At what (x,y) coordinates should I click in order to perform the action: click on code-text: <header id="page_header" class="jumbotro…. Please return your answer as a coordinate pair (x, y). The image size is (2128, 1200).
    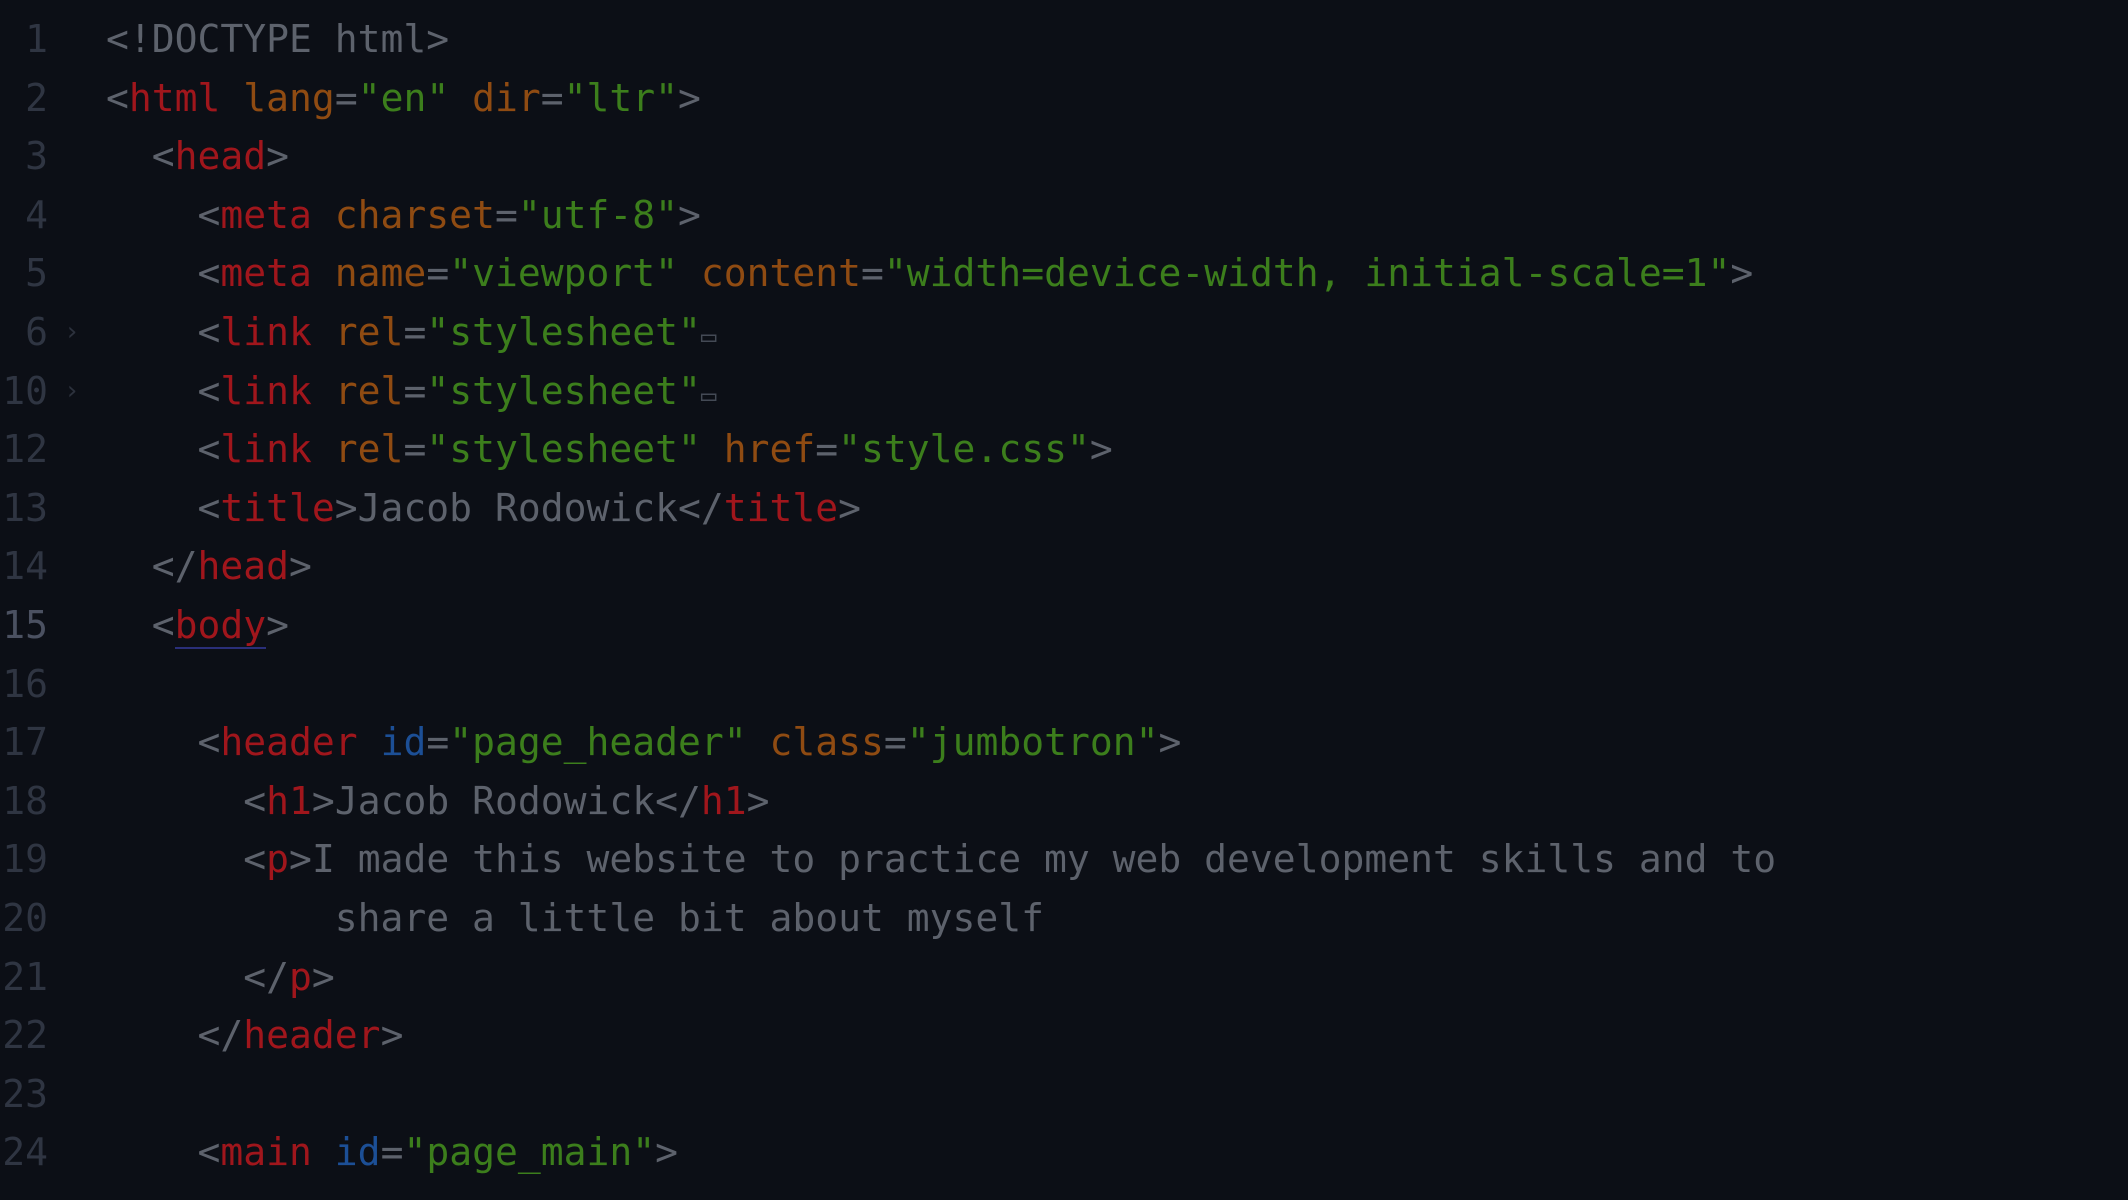
    Looking at the image, I should click on (644, 742).